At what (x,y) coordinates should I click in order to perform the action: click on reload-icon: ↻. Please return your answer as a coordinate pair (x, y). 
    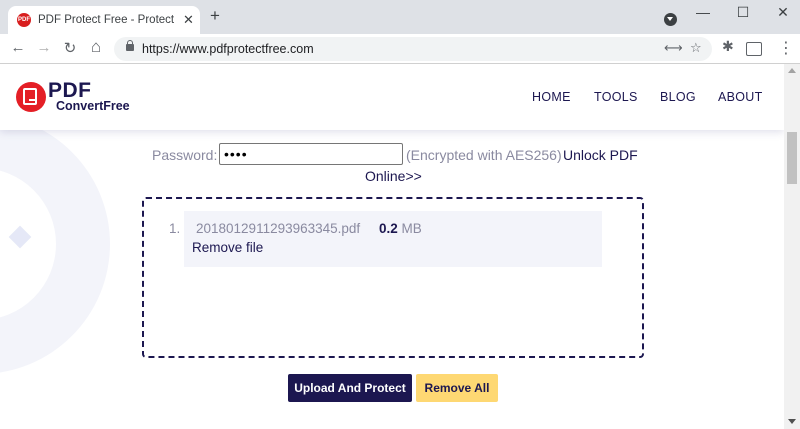
    Looking at the image, I should click on (70, 48).